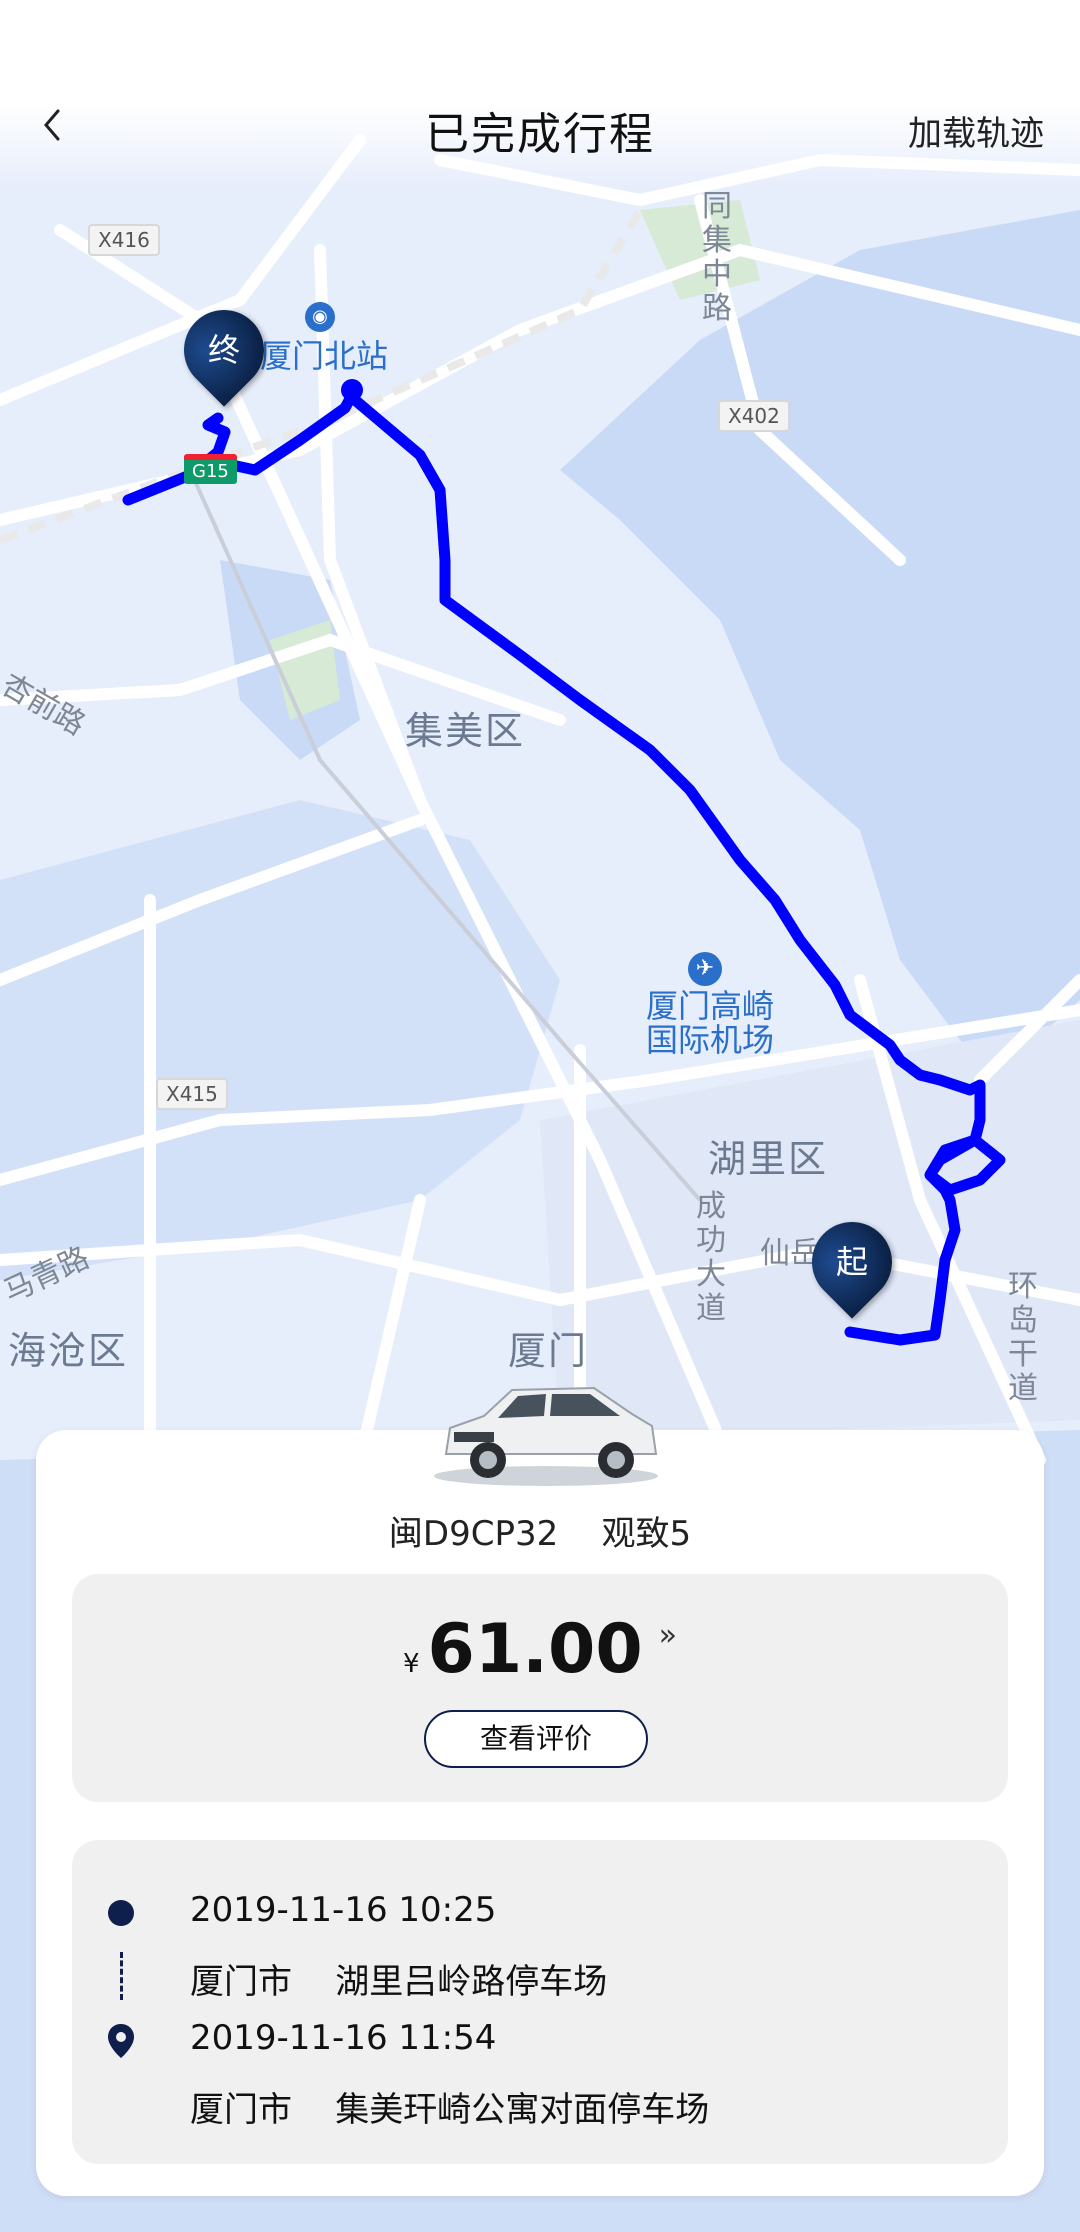 This screenshot has width=1080, height=2232. Describe the element at coordinates (535, 1649) in the screenshot. I see `fare-amount: 61.00` at that location.